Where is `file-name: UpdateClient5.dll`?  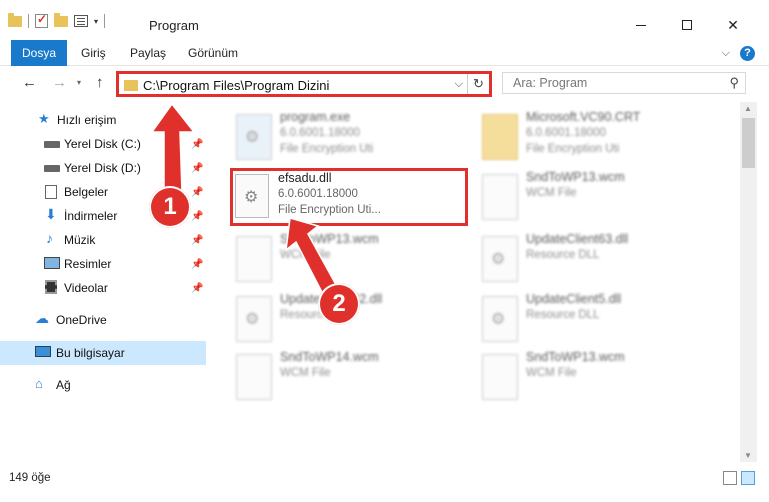 file-name: UpdateClient5.dll is located at coordinates (574, 299).